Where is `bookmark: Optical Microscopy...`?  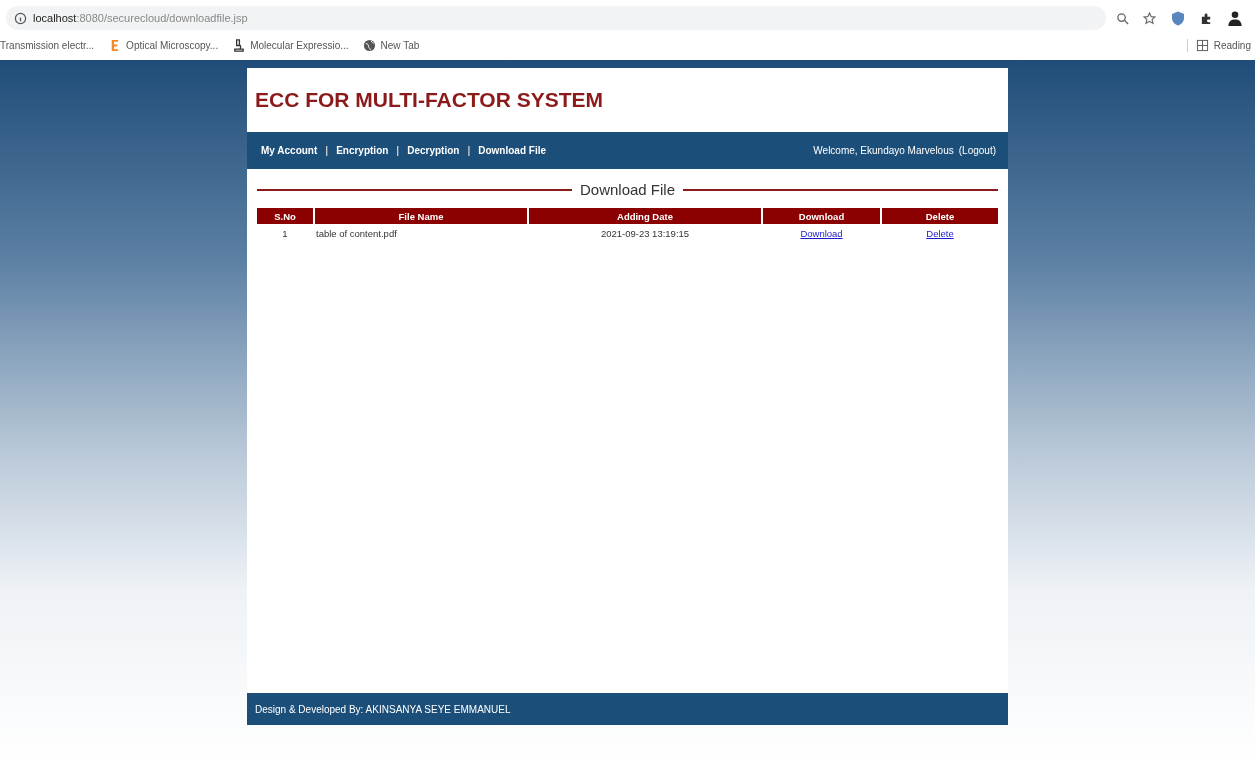
bookmark: Optical Microscopy... is located at coordinates (163, 45).